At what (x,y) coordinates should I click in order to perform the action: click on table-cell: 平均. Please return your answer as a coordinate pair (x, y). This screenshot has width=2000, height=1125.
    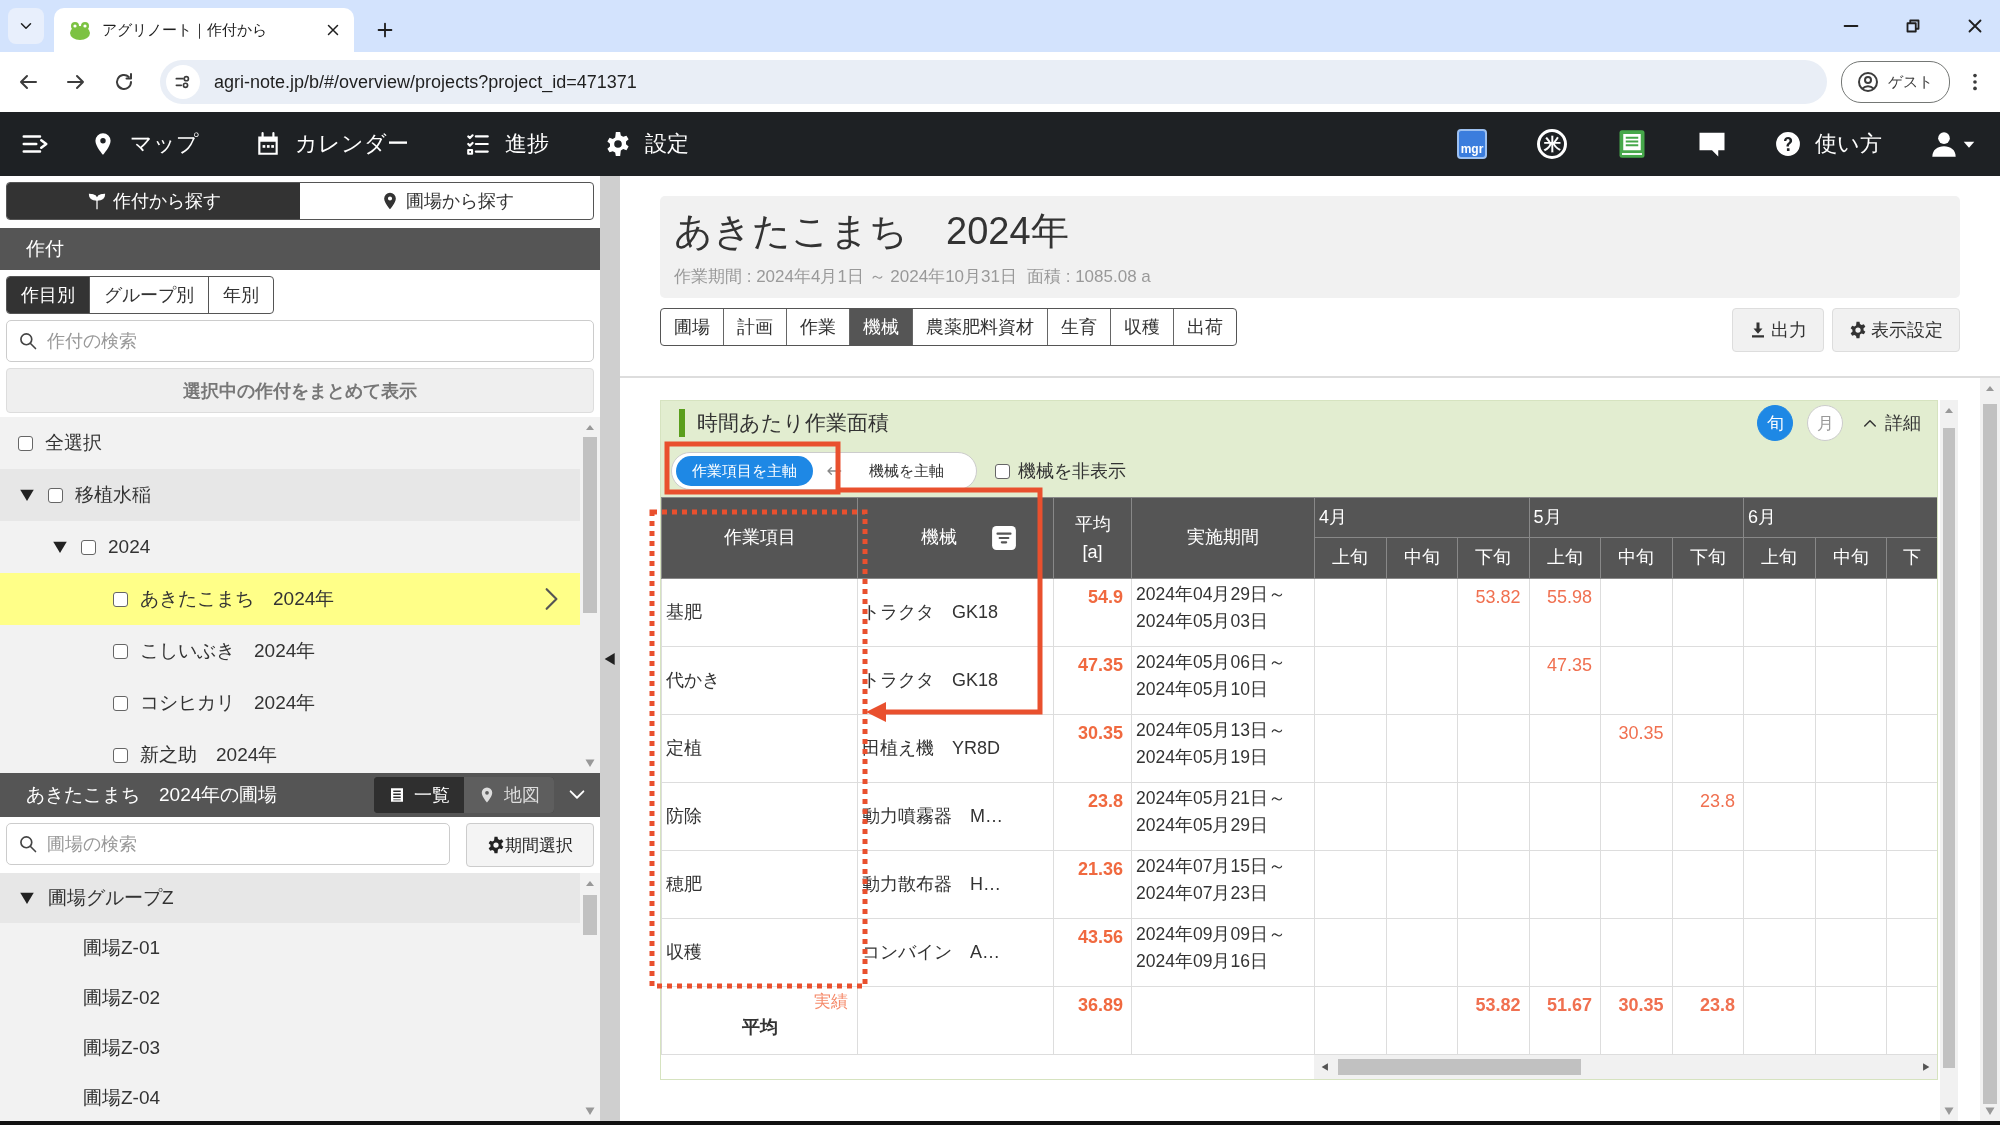
    Looking at the image, I should click on (759, 1026).